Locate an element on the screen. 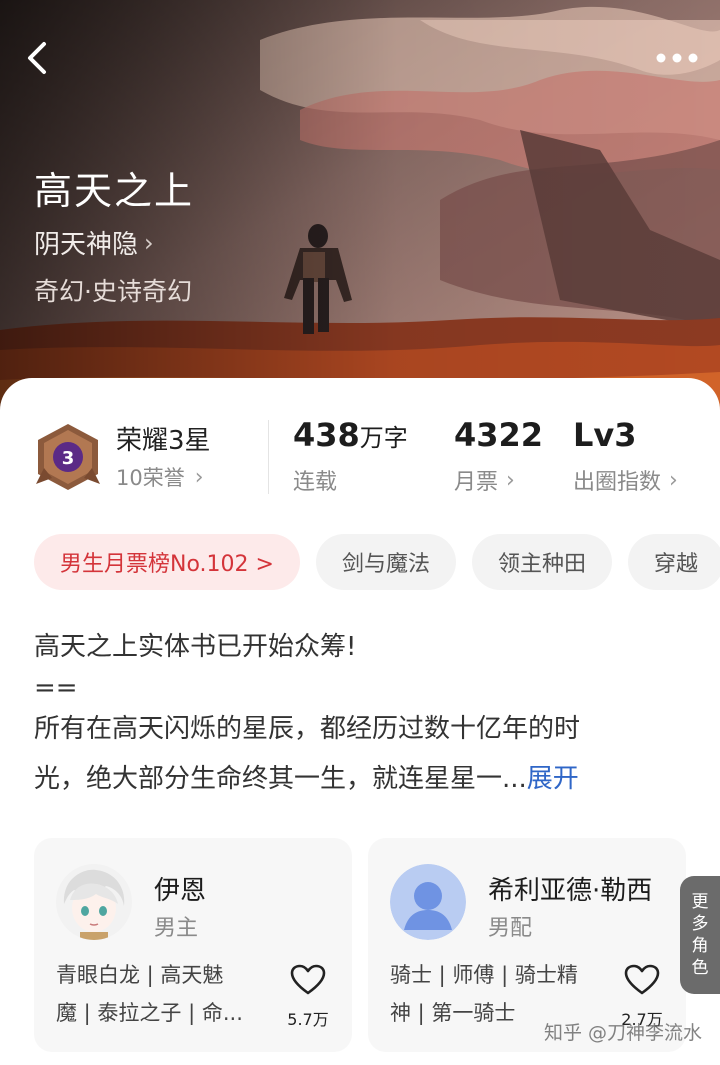 Image resolution: width=720 pixels, height=1065 pixels. character-role: 男主 is located at coordinates (176, 928).